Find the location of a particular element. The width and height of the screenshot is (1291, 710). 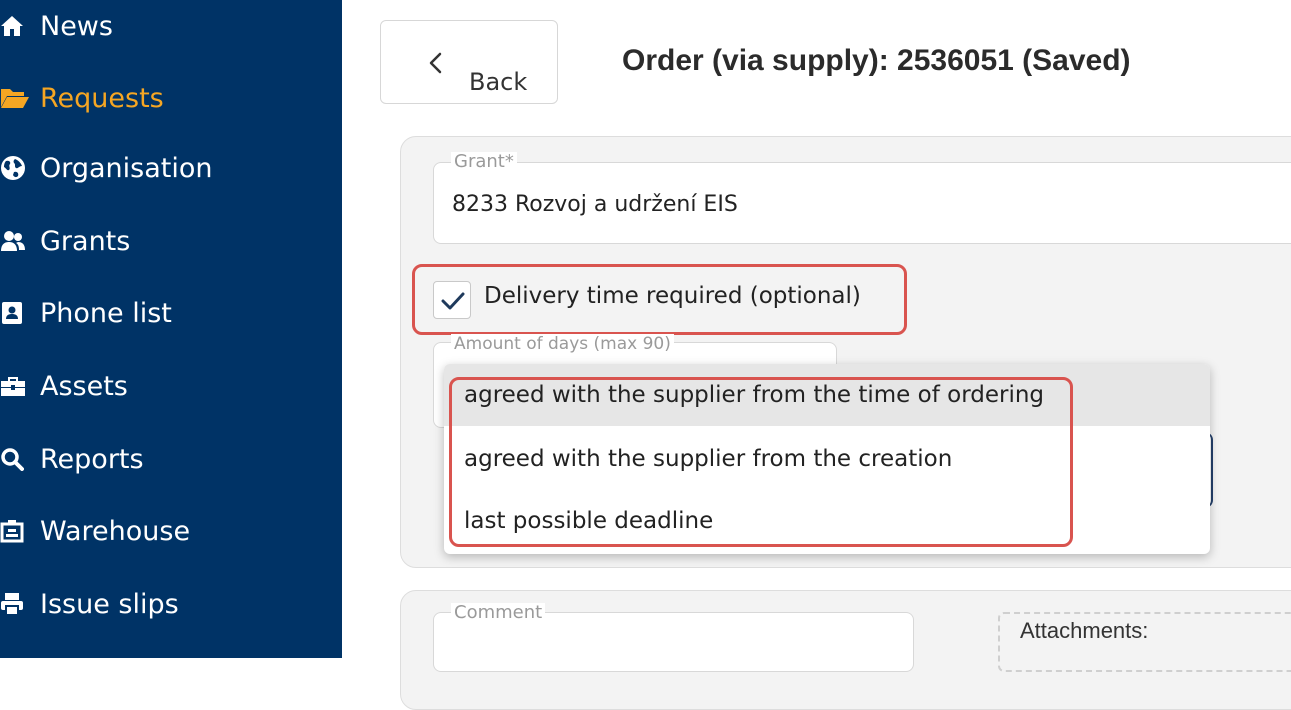

sidebar-item-organisation: Organisation is located at coordinates (106, 168).